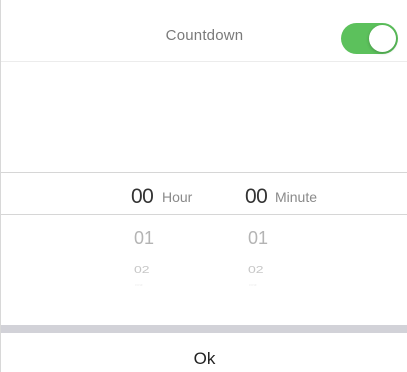 This screenshot has width=407, height=372. Describe the element at coordinates (382, 38) in the screenshot. I see `toggle-knob` at that location.